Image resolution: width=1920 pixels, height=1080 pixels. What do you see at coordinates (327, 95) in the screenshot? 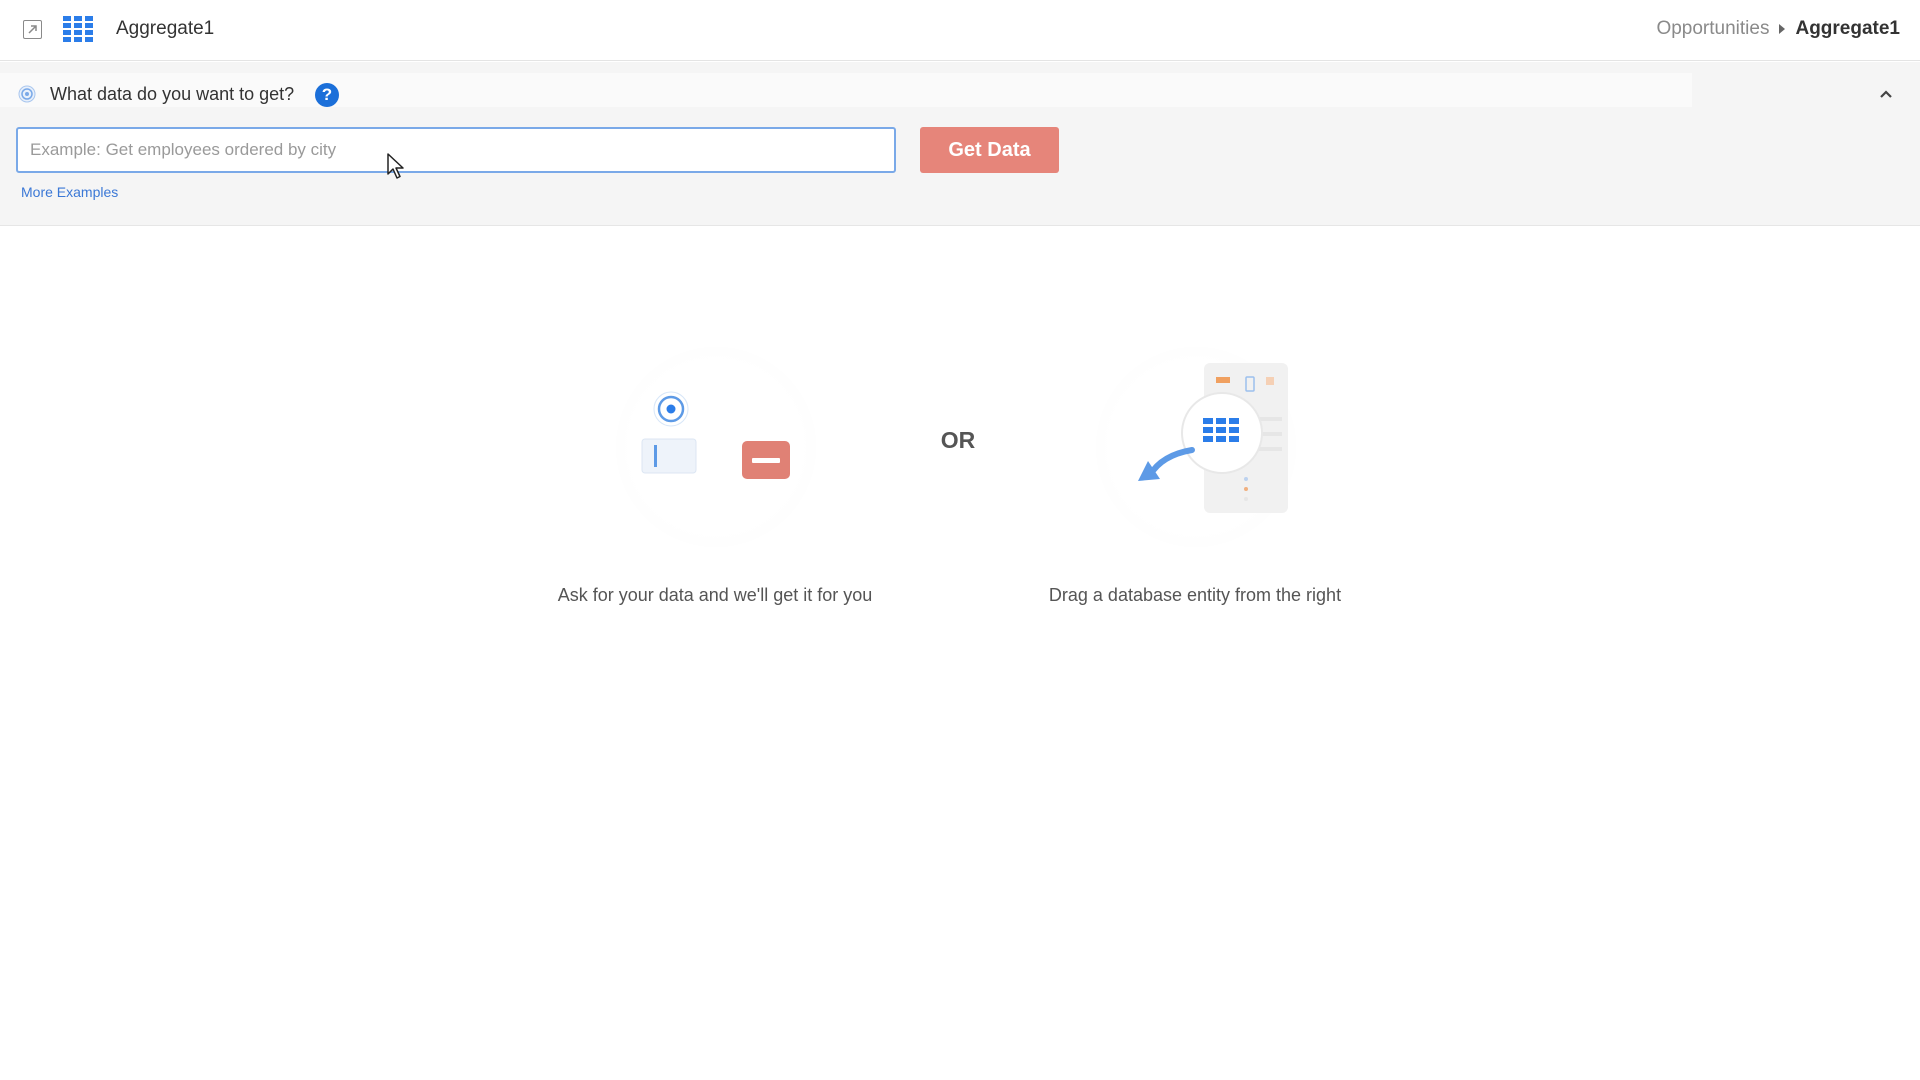
I see `help-icon: ?` at bounding box center [327, 95].